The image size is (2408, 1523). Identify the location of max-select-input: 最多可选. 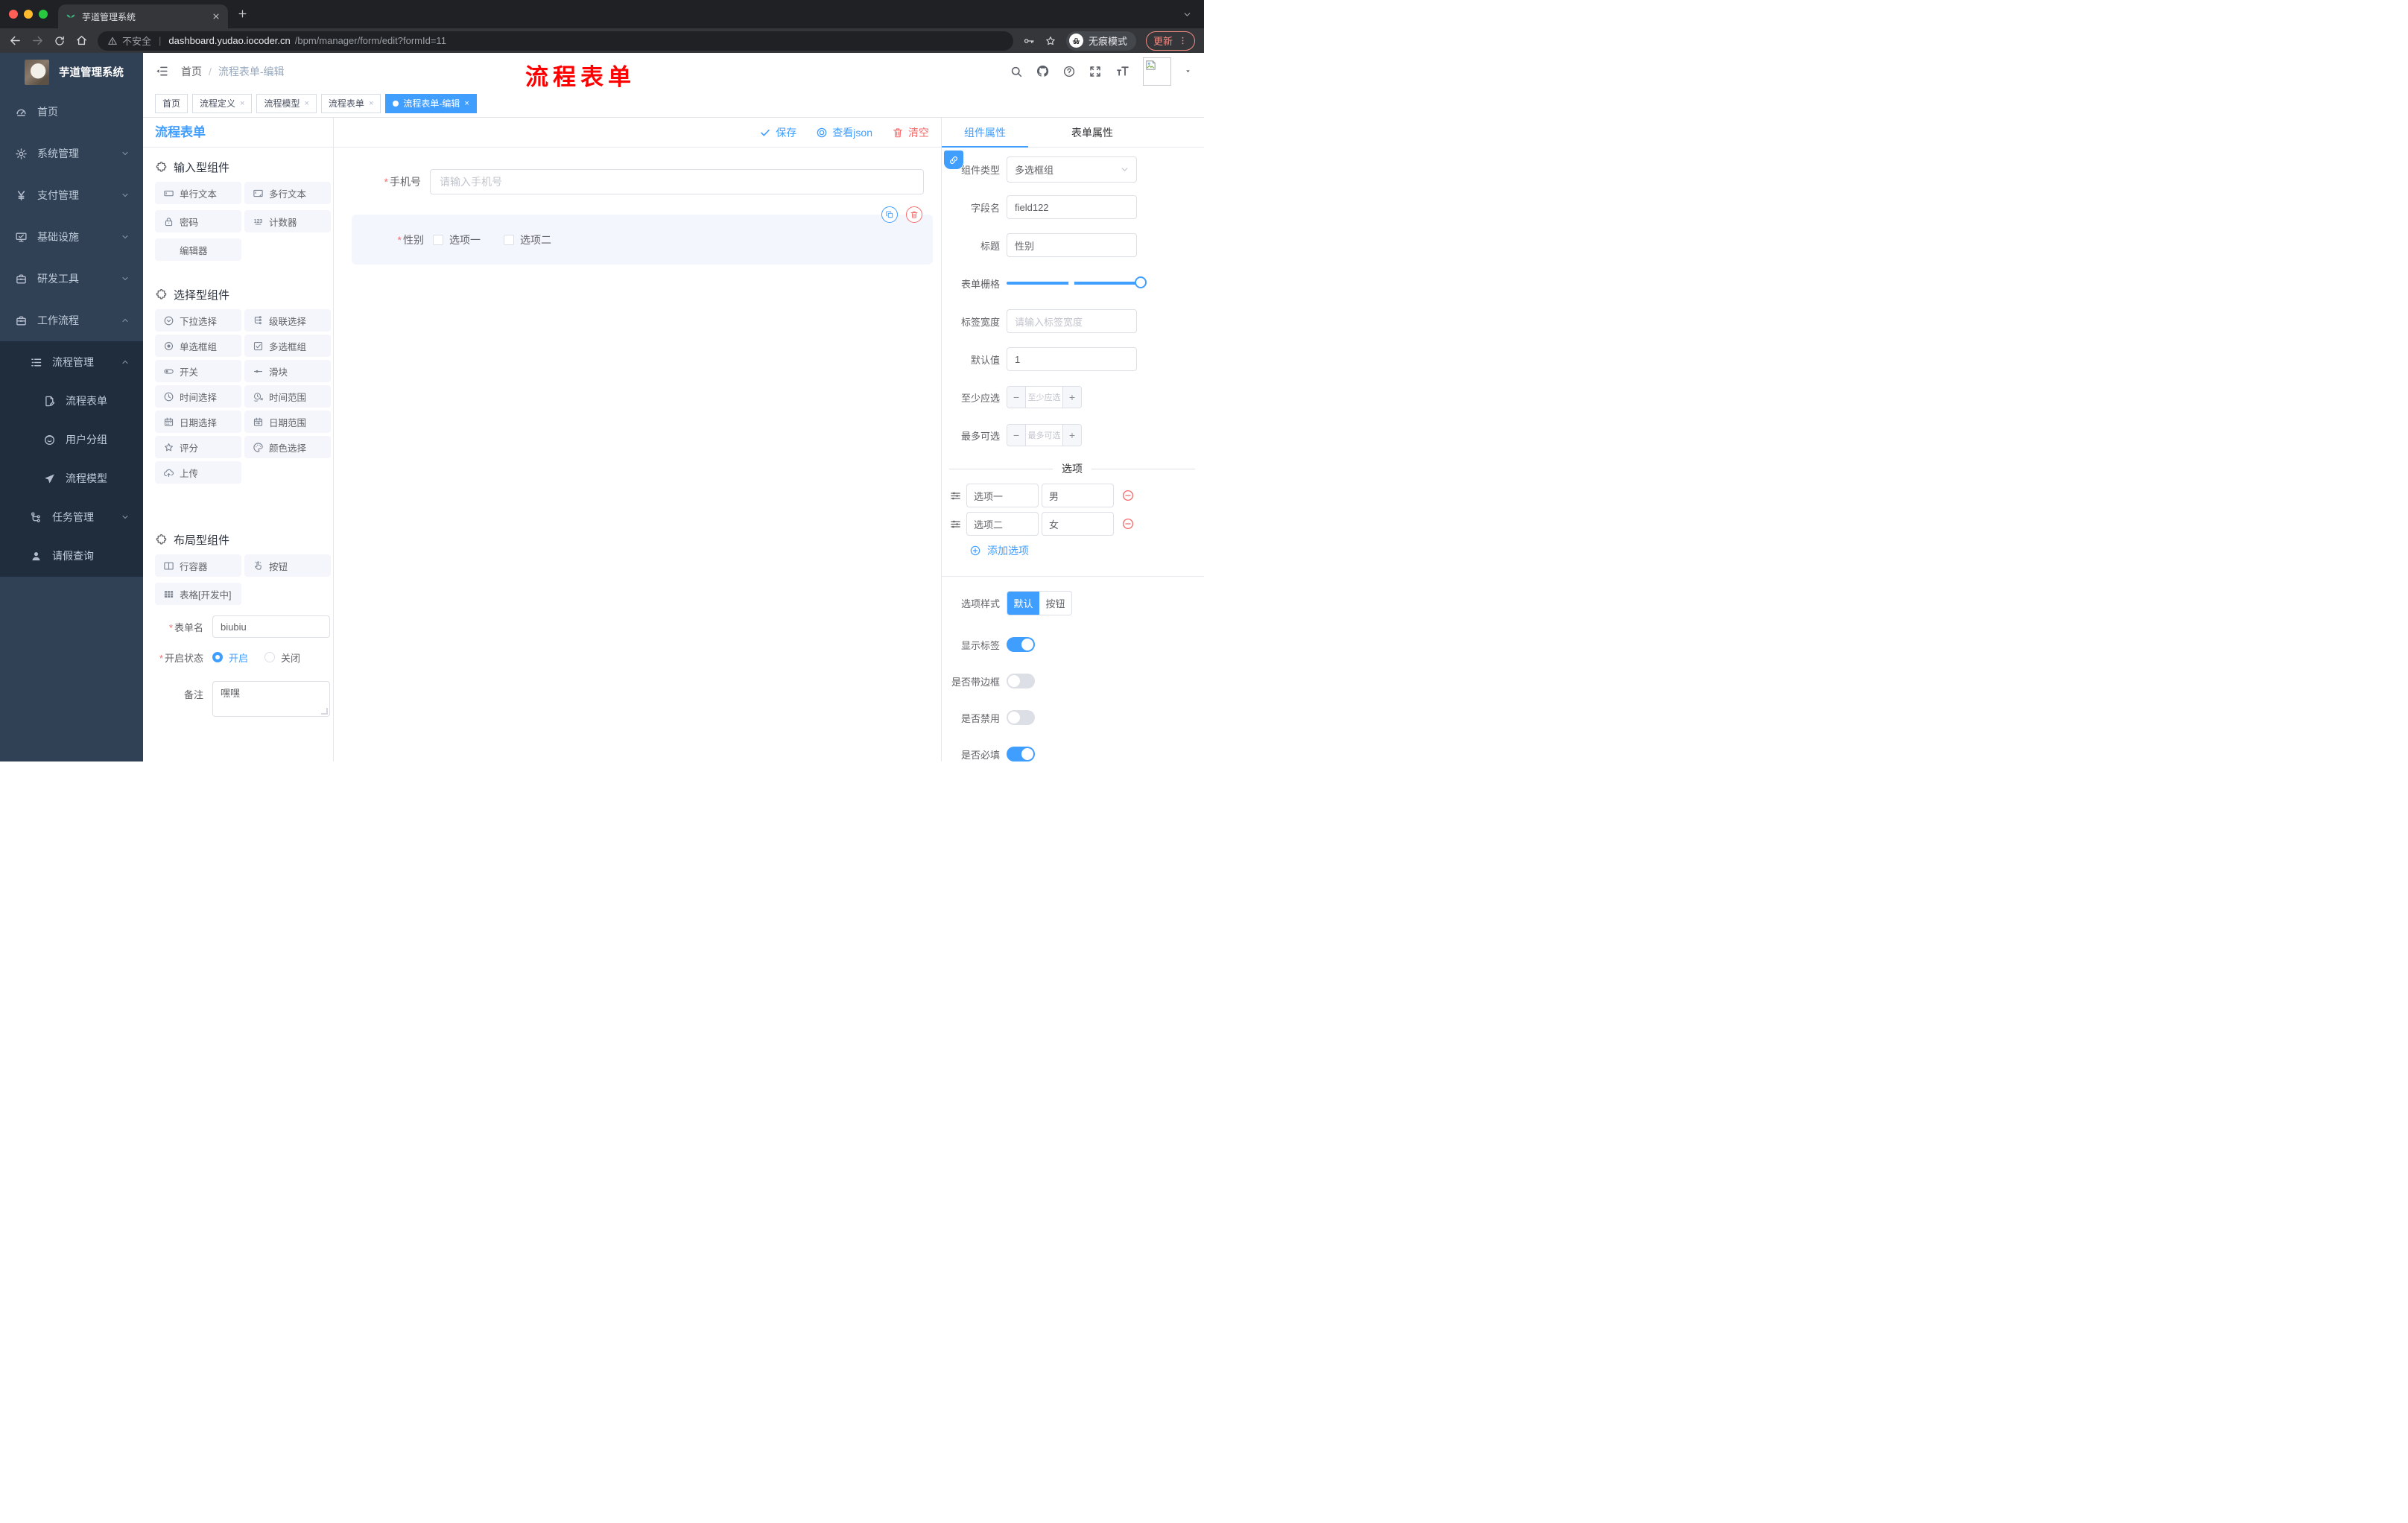
(1044, 435).